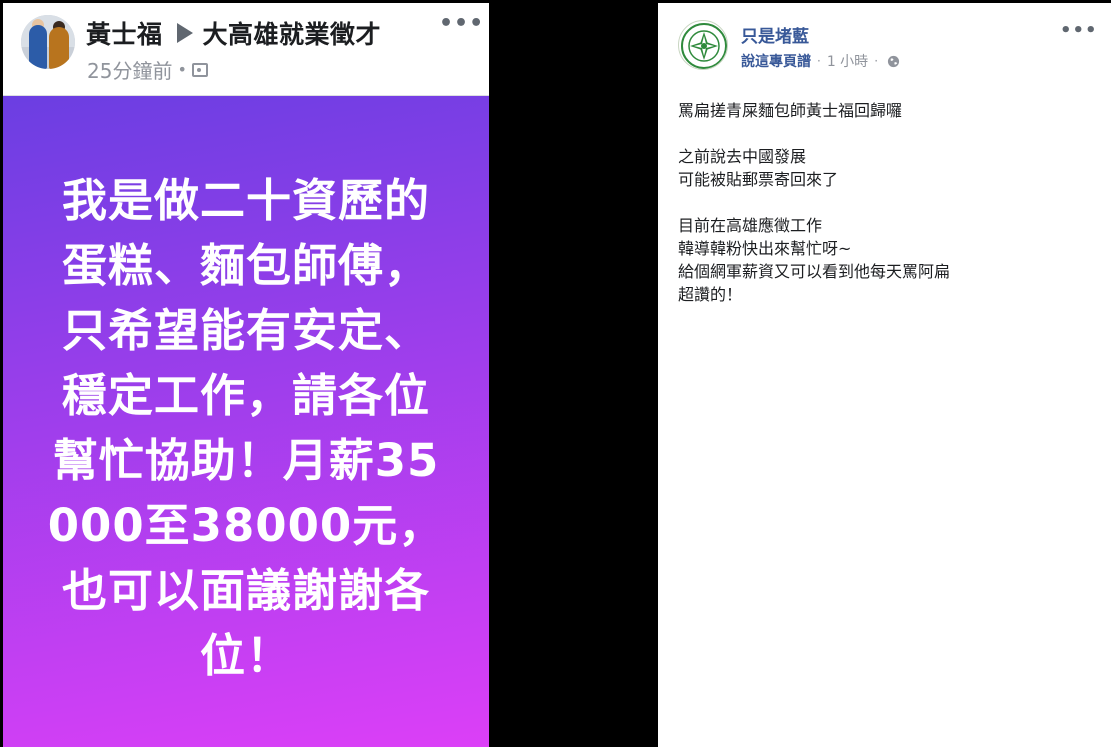  I want to click on shared-to-arrow-icon, so click(184, 33).